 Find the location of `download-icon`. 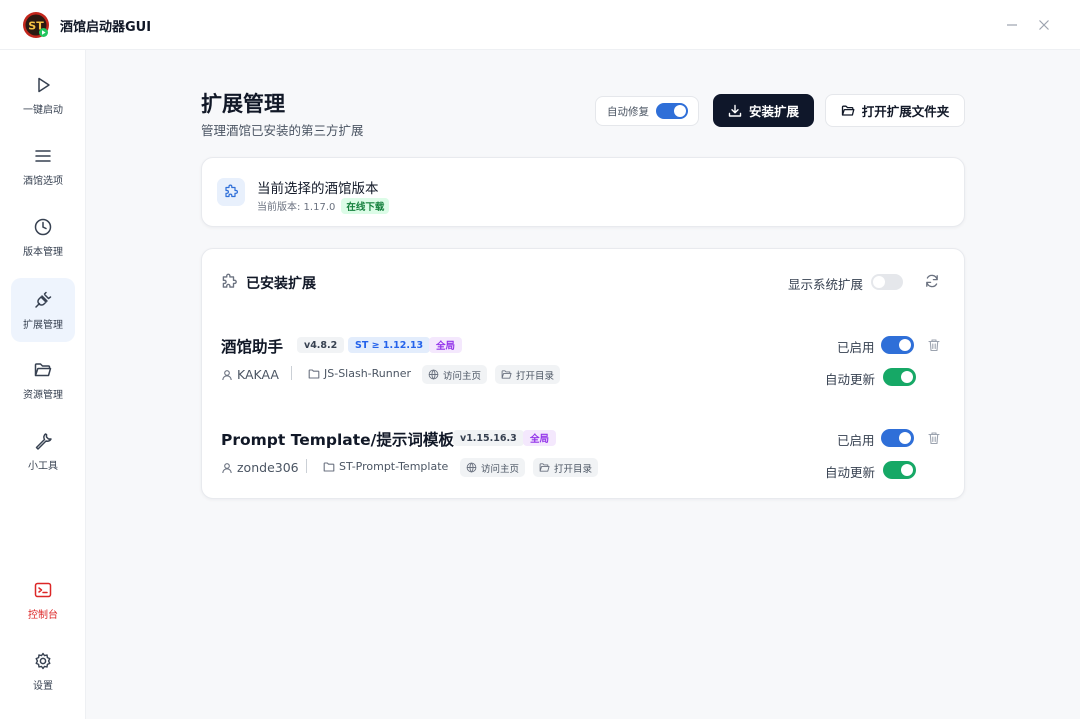

download-icon is located at coordinates (735, 110).